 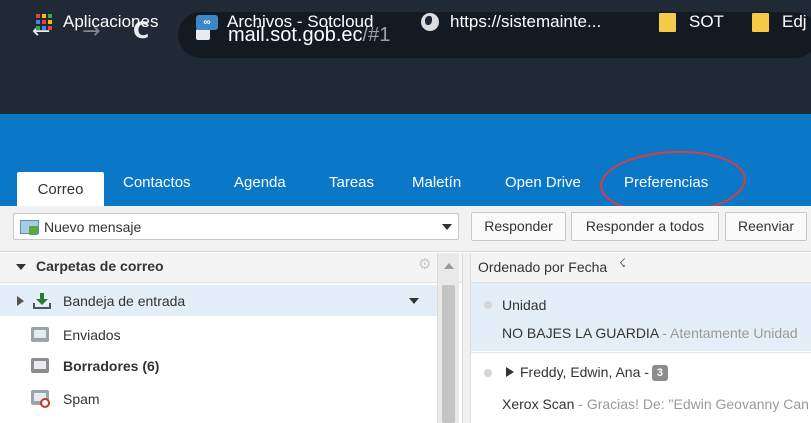 I want to click on collapse-triangle-icon, so click(x=21, y=267).